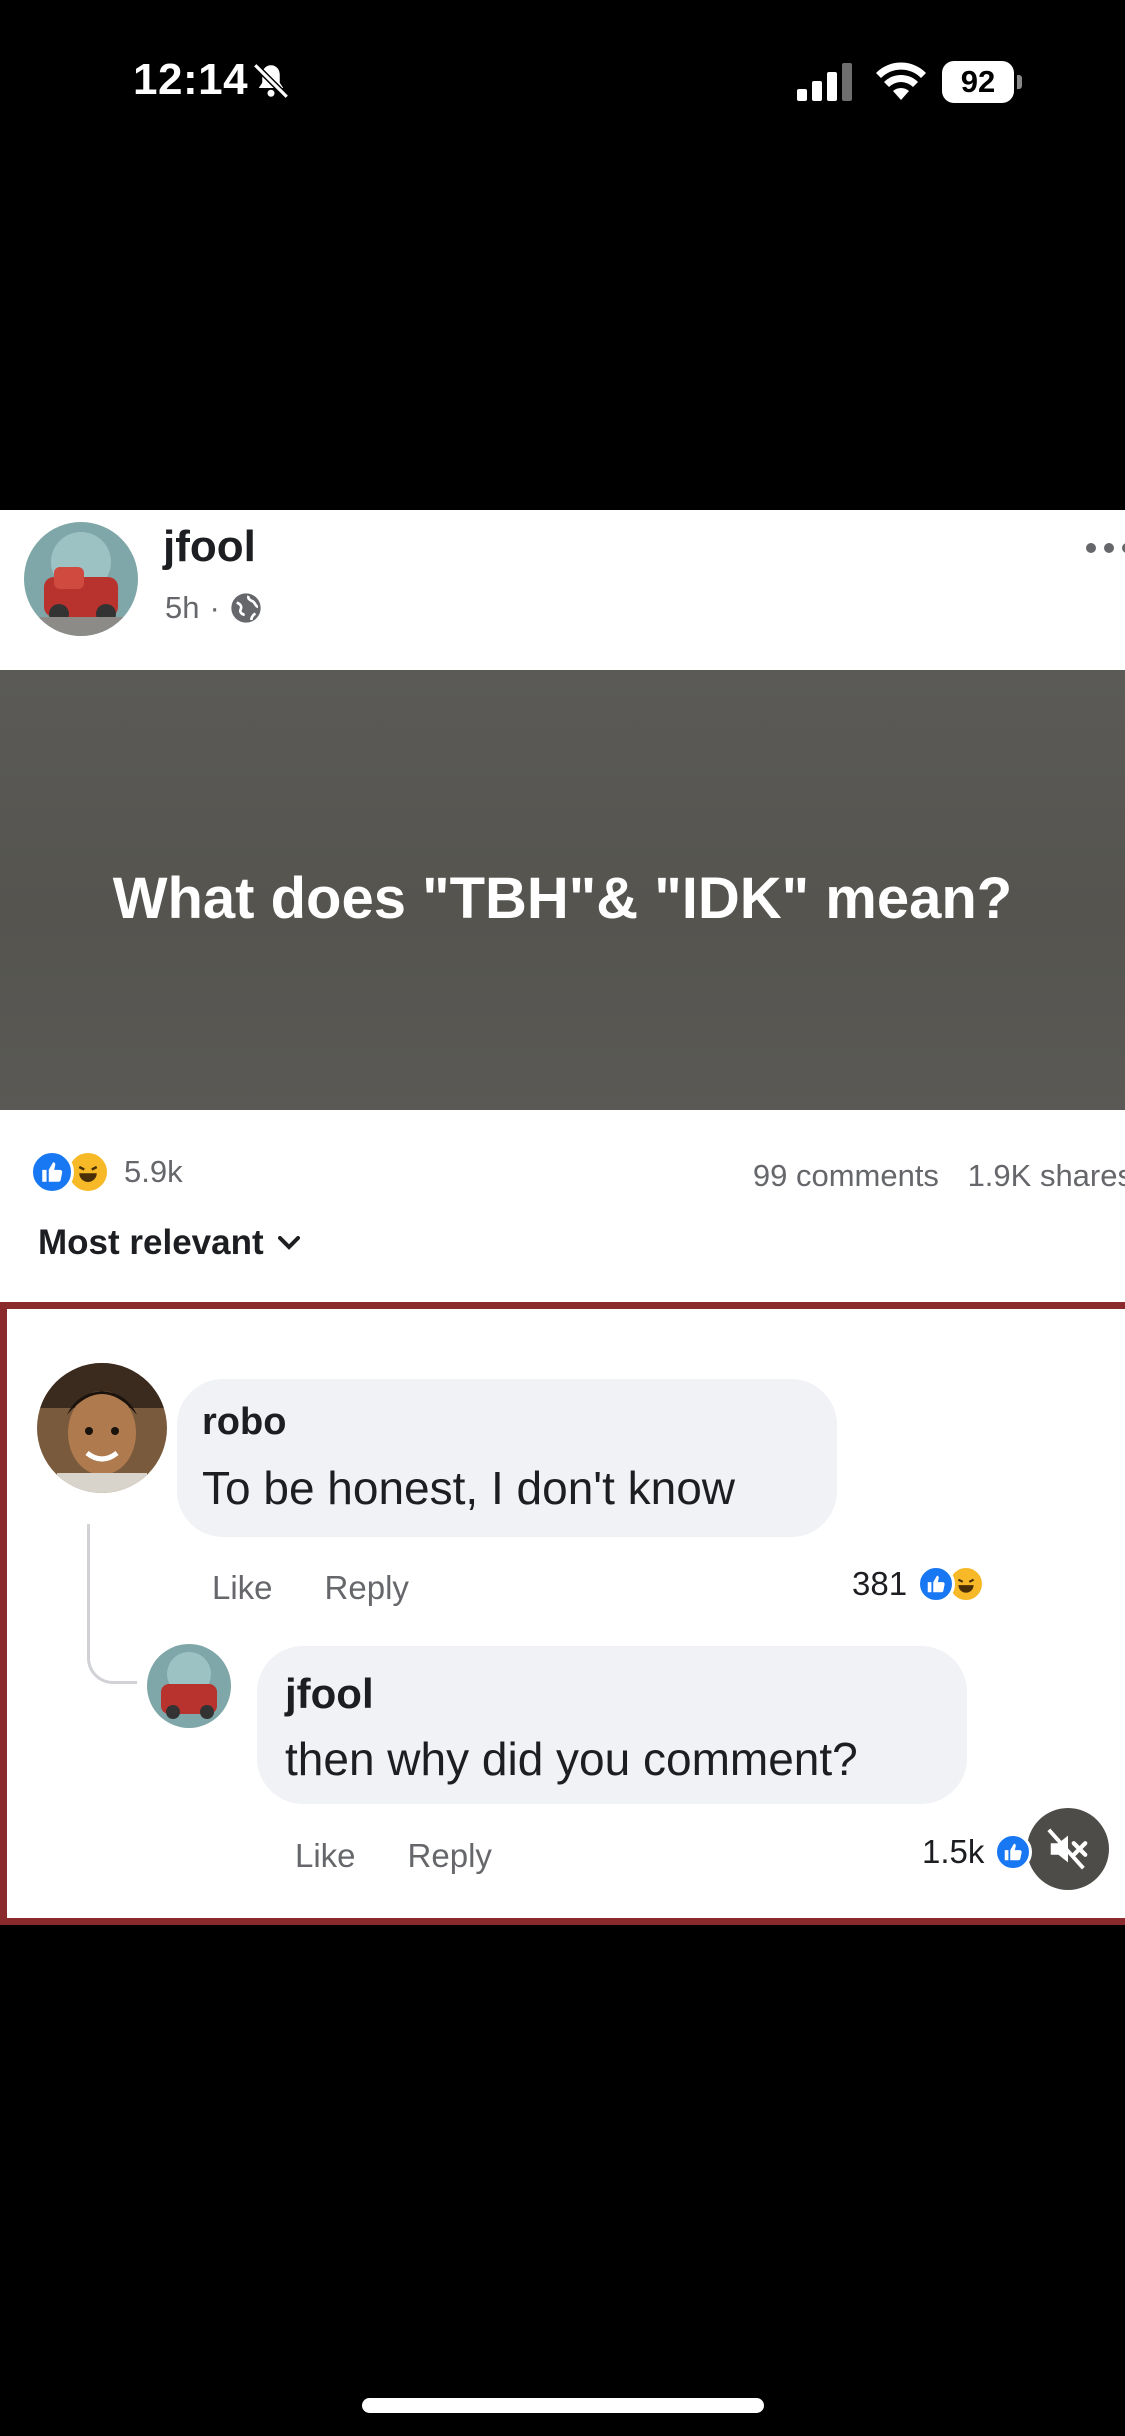 The width and height of the screenshot is (1125, 2436). I want to click on comment-text: To be honest, I don't know, so click(469, 1488).